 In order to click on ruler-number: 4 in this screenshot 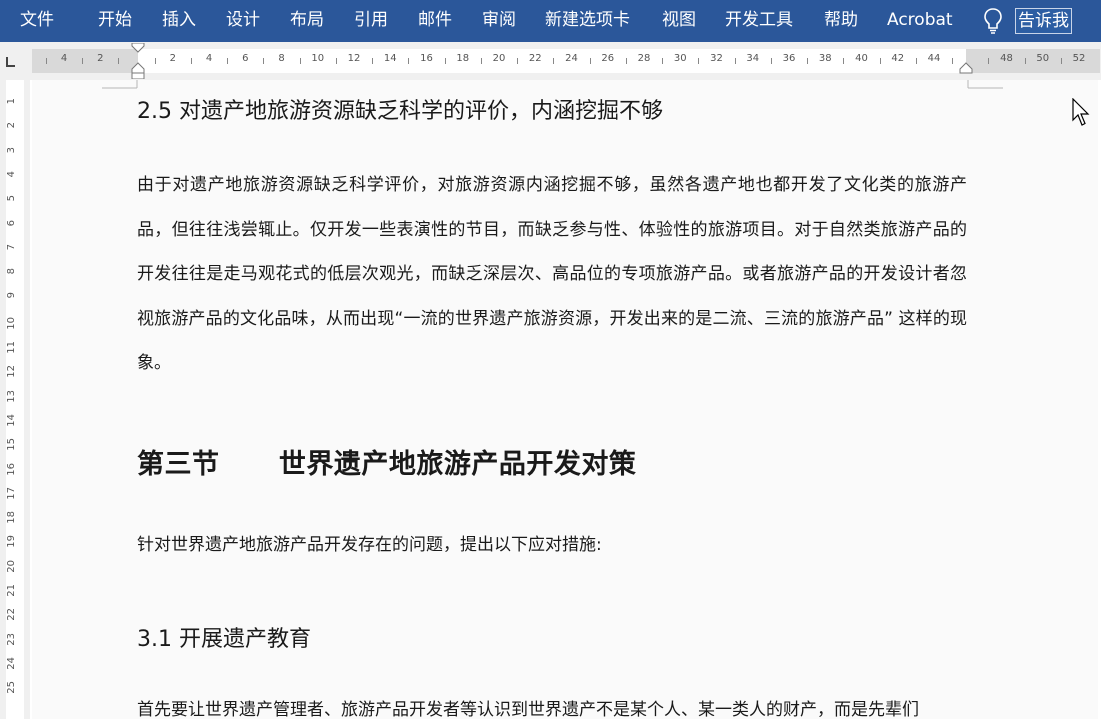, I will do `click(209, 58)`.